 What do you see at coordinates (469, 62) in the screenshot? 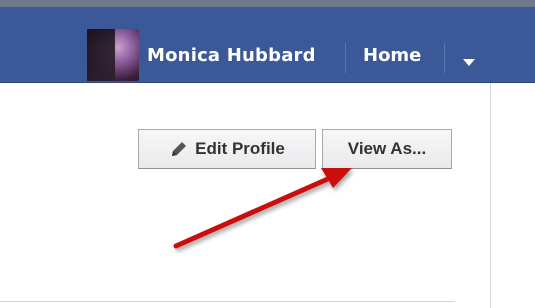
I see `chevron-down-icon` at bounding box center [469, 62].